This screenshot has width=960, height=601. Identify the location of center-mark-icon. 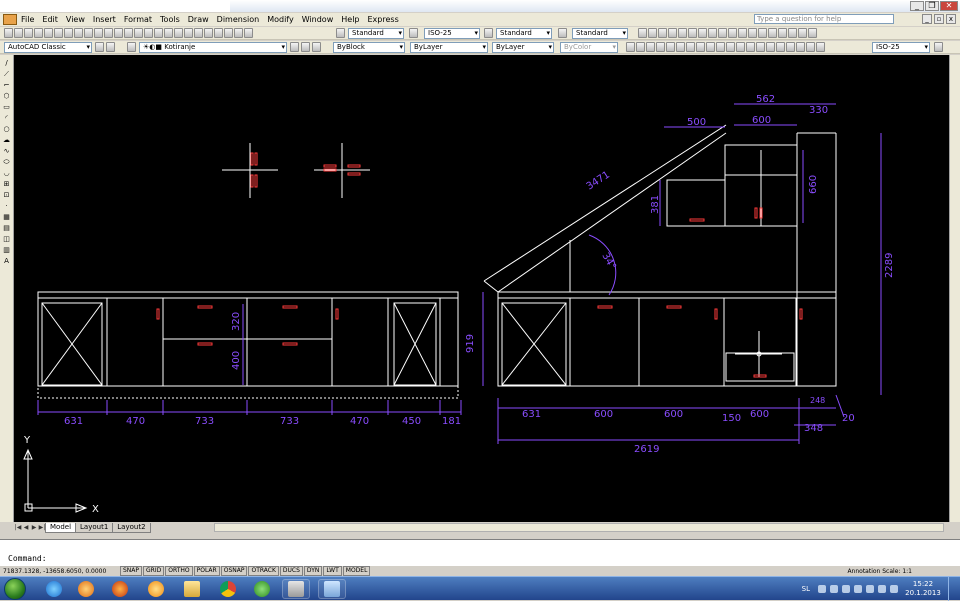
(770, 47).